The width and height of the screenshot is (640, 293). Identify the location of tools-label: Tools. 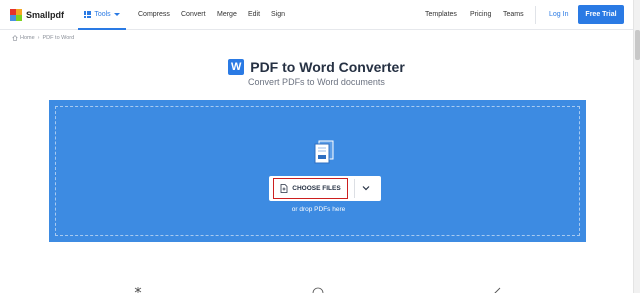
(102, 14).